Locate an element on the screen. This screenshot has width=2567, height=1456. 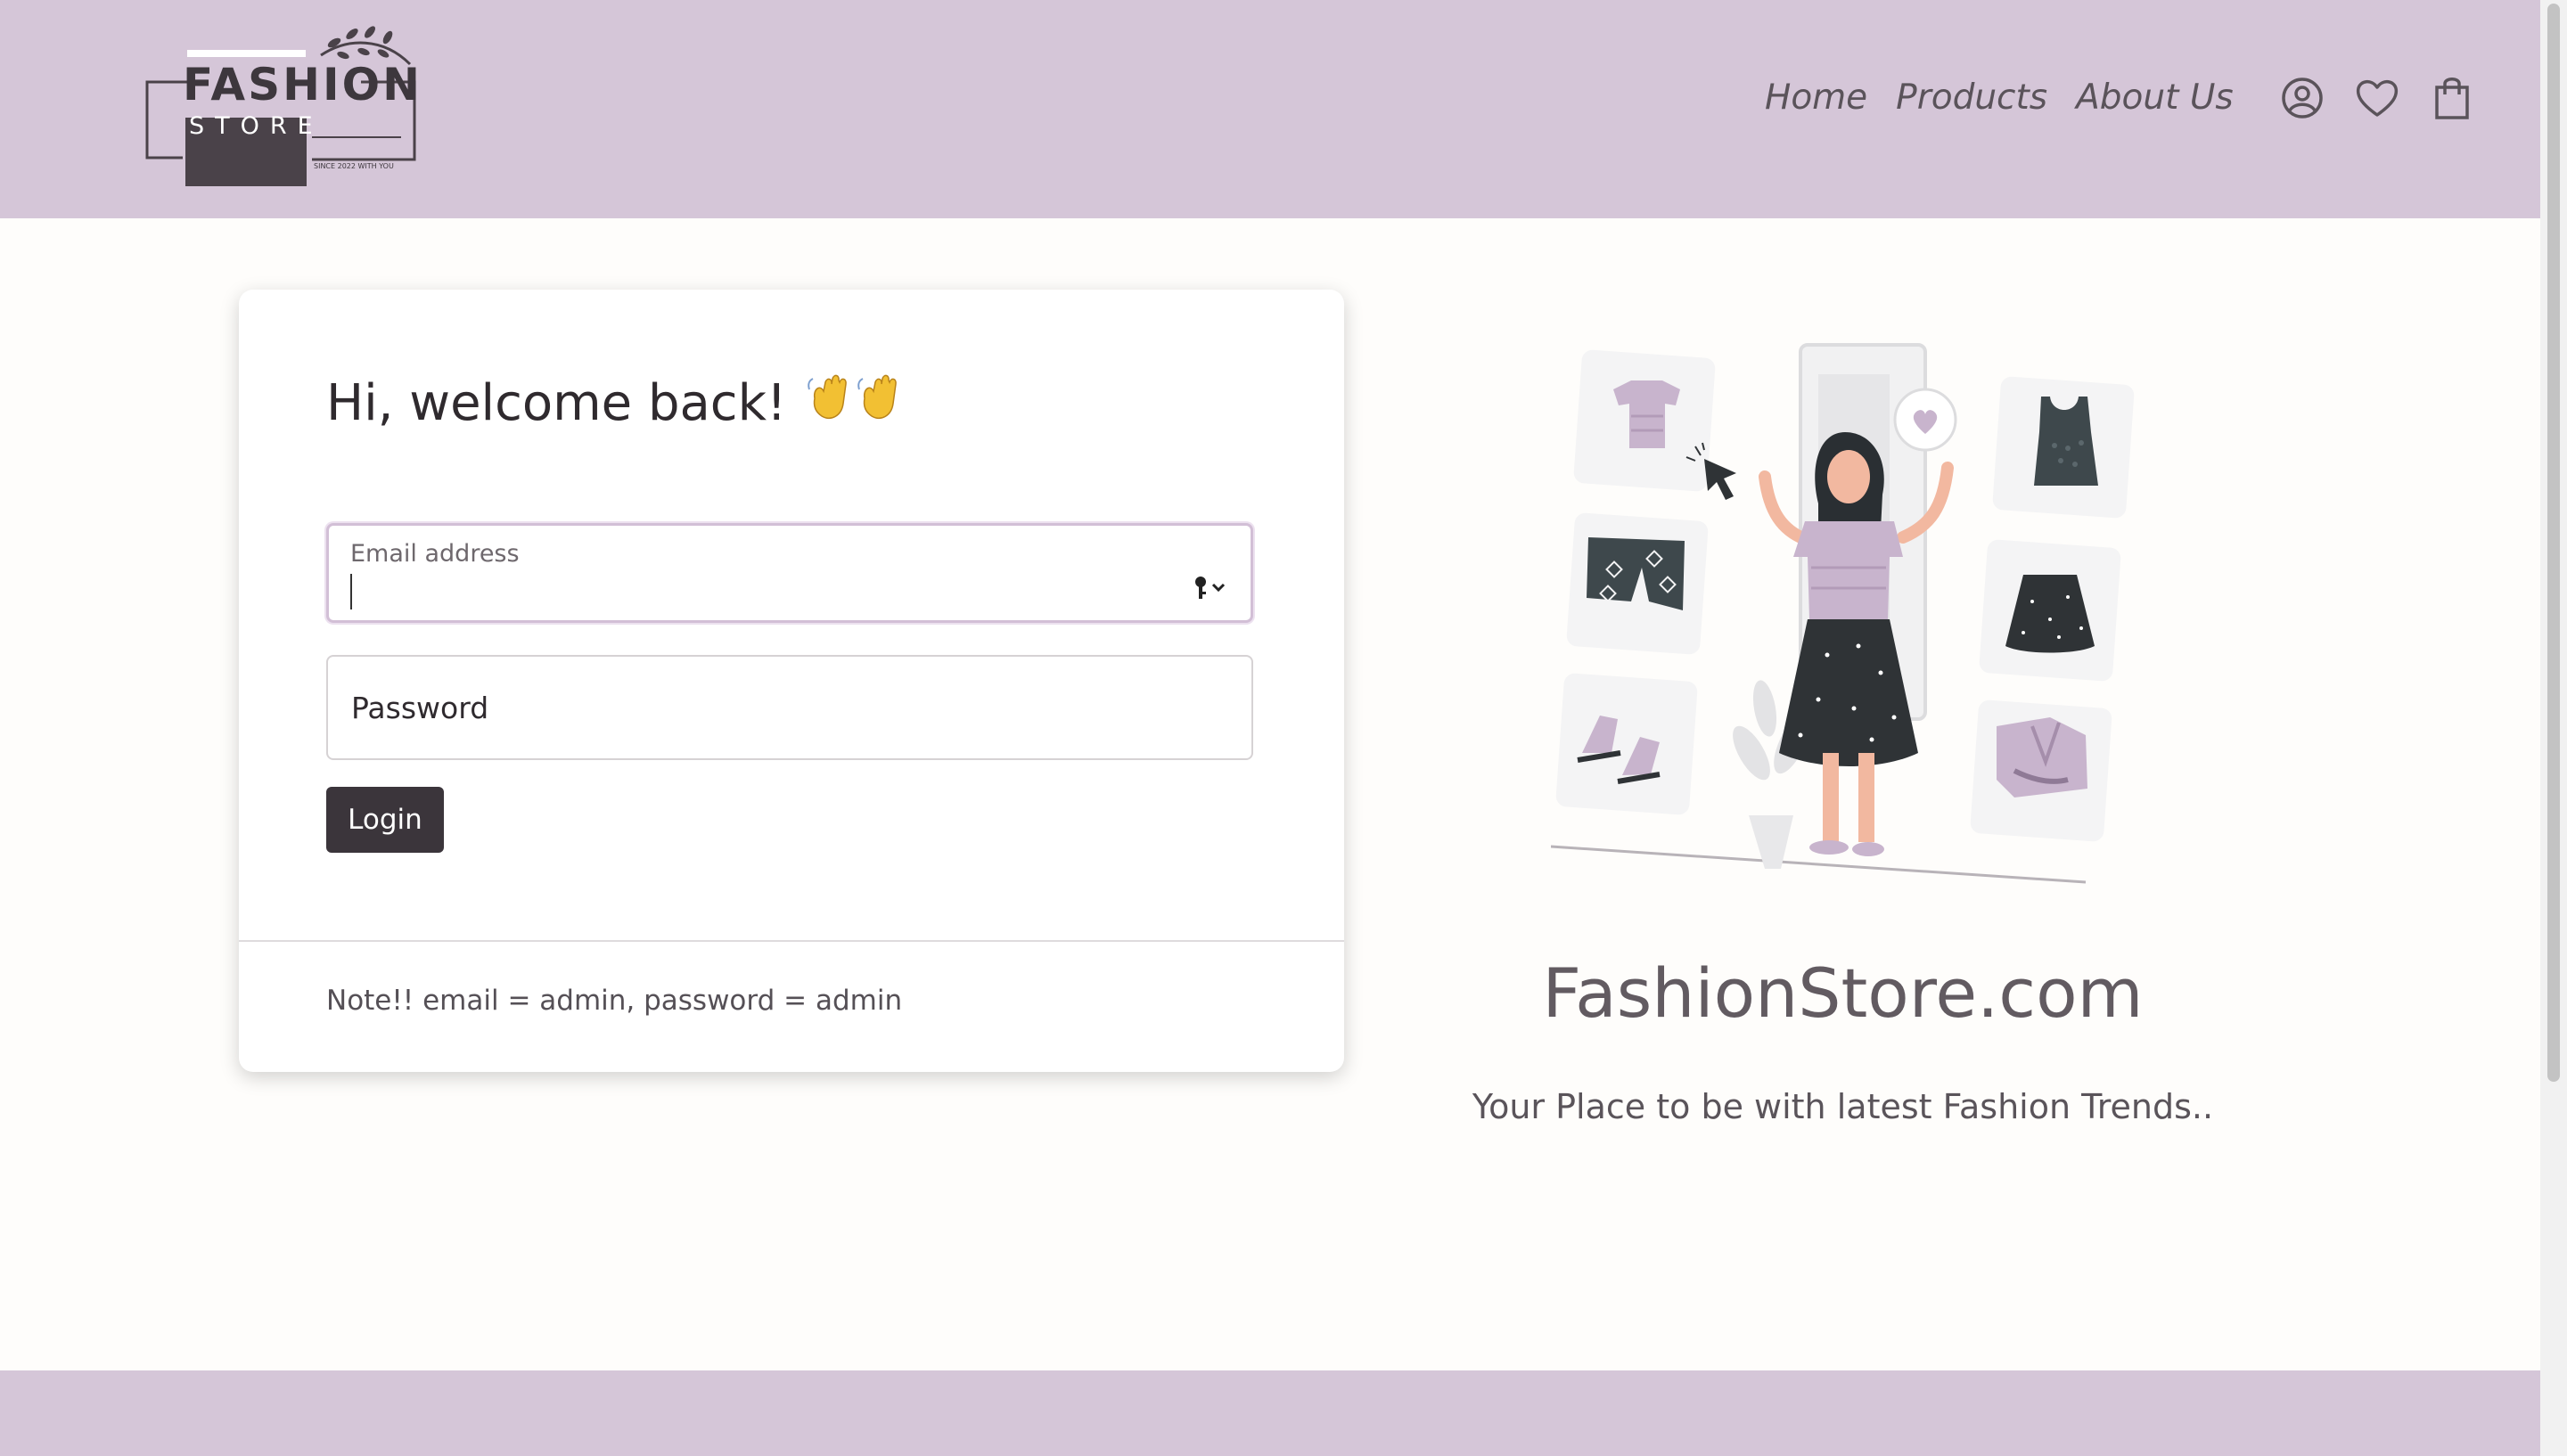
nav-link-about-us: About Us is located at coordinates (2155, 98).